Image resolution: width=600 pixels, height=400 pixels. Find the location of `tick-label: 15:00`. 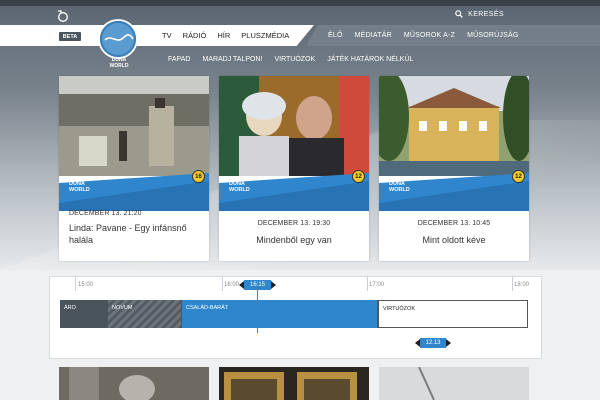

tick-label: 15:00 is located at coordinates (86, 285).